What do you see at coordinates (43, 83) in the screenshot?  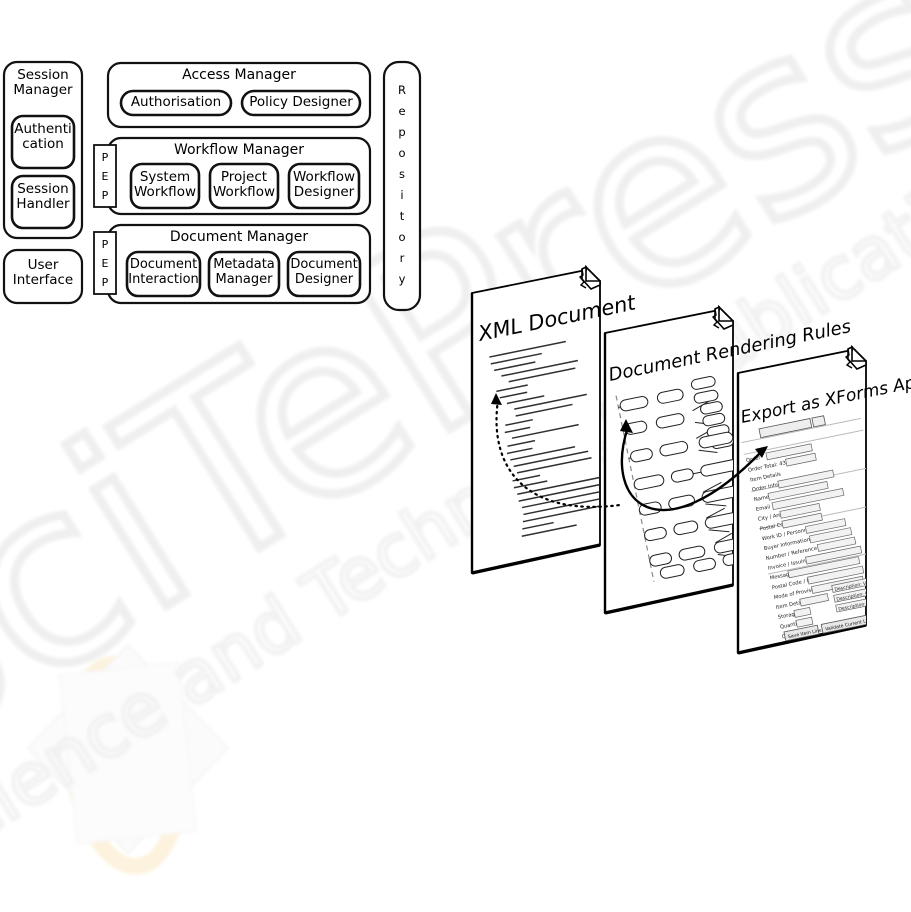 I see `label-session-manager: Session Manager` at bounding box center [43, 83].